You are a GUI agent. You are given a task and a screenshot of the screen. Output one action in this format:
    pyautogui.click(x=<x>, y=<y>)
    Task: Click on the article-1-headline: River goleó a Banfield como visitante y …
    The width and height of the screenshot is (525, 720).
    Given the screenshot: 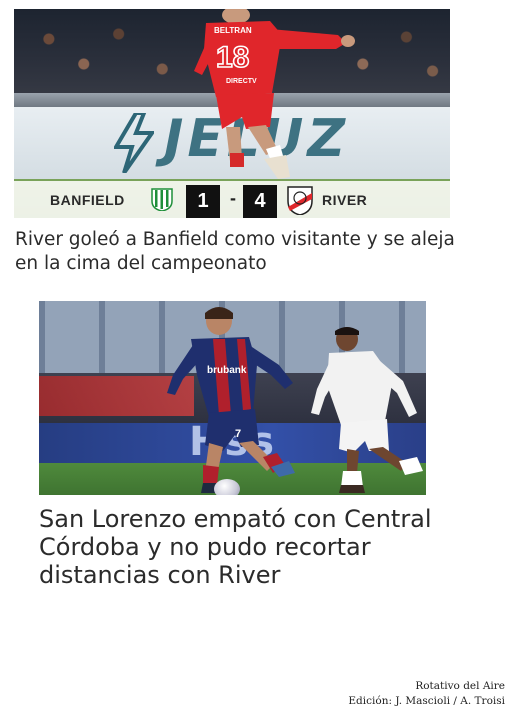 What is the action you would take?
    pyautogui.click(x=235, y=252)
    